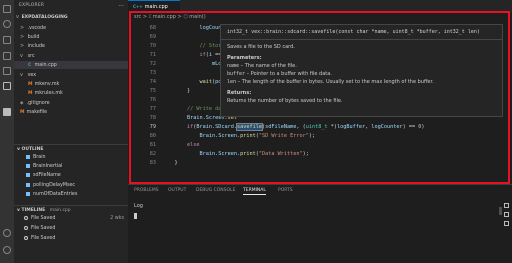 The image size is (512, 263). I want to click on tree-item-gitignore: ◆ .gitignore, so click(71, 103).